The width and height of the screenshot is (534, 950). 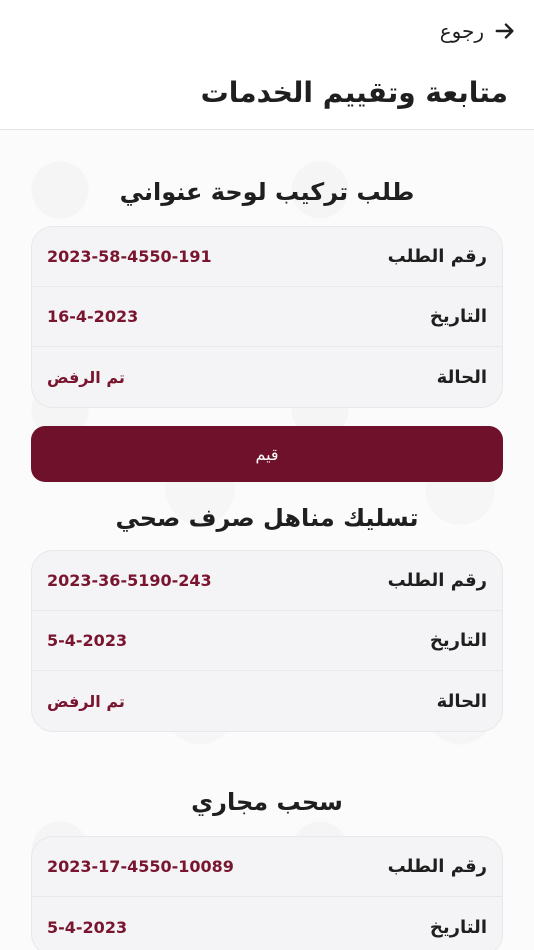 What do you see at coordinates (267, 454) in the screenshot?
I see `rate-button: قيم` at bounding box center [267, 454].